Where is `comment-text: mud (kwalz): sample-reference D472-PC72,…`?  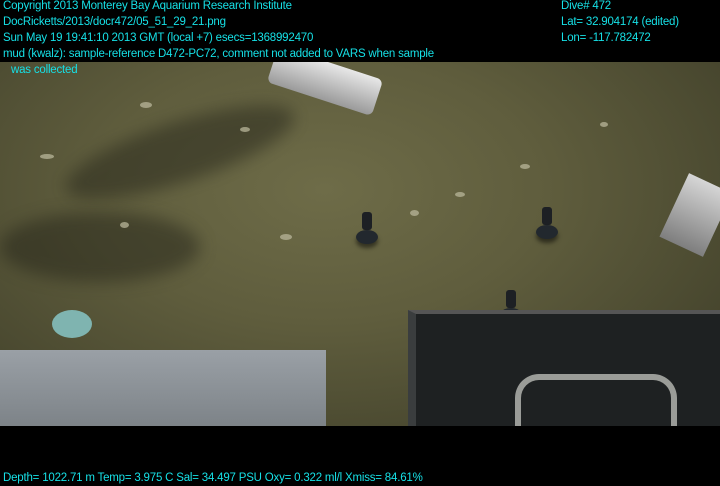
comment-text: mud (kwalz): sample-reference D472-PC72,… is located at coordinates (218, 54).